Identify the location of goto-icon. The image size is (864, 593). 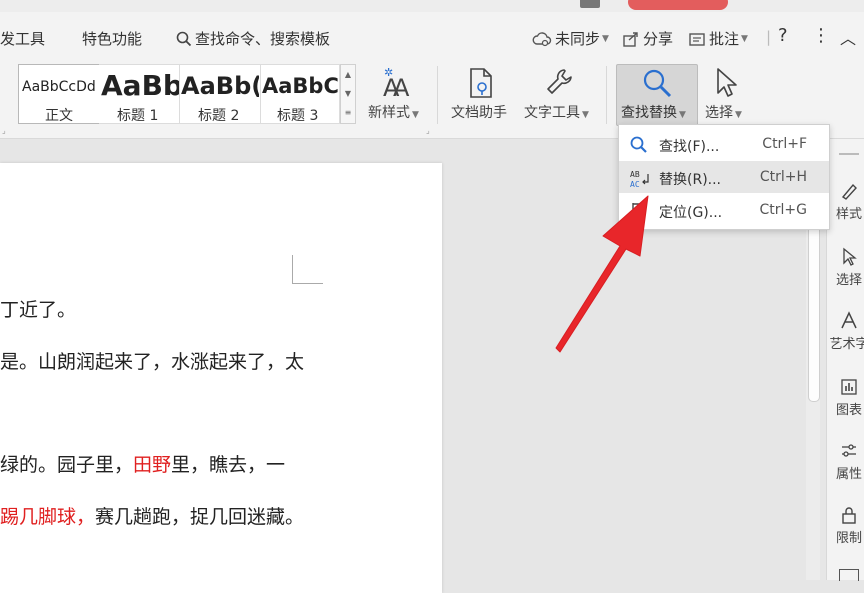
(639, 210).